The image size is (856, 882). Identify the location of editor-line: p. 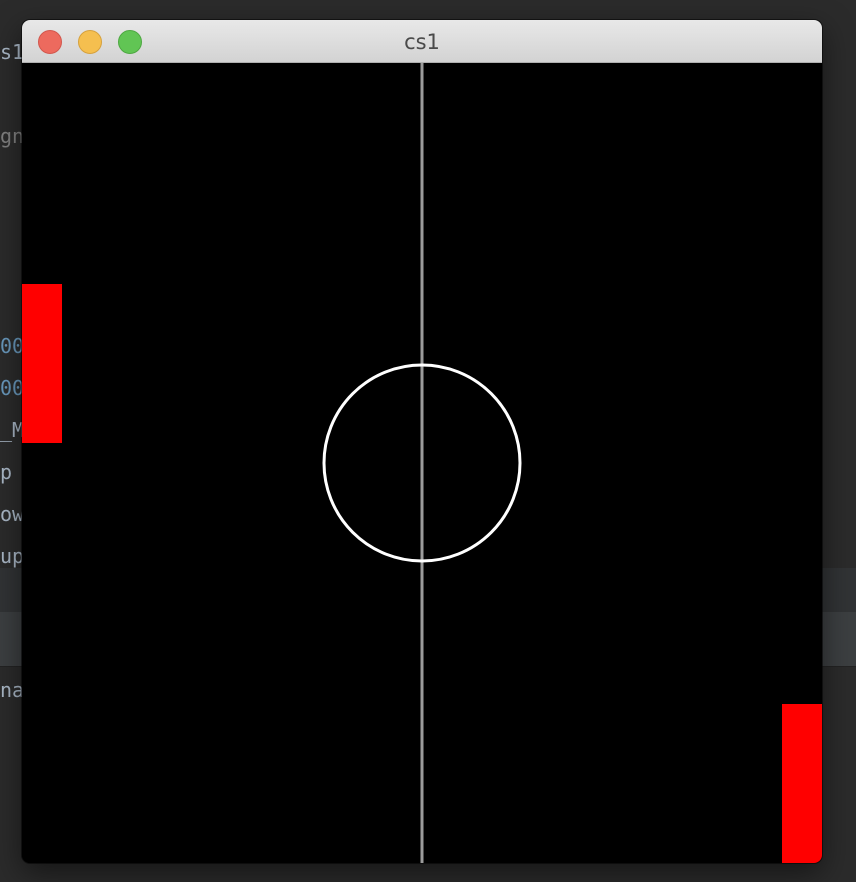
(6, 472).